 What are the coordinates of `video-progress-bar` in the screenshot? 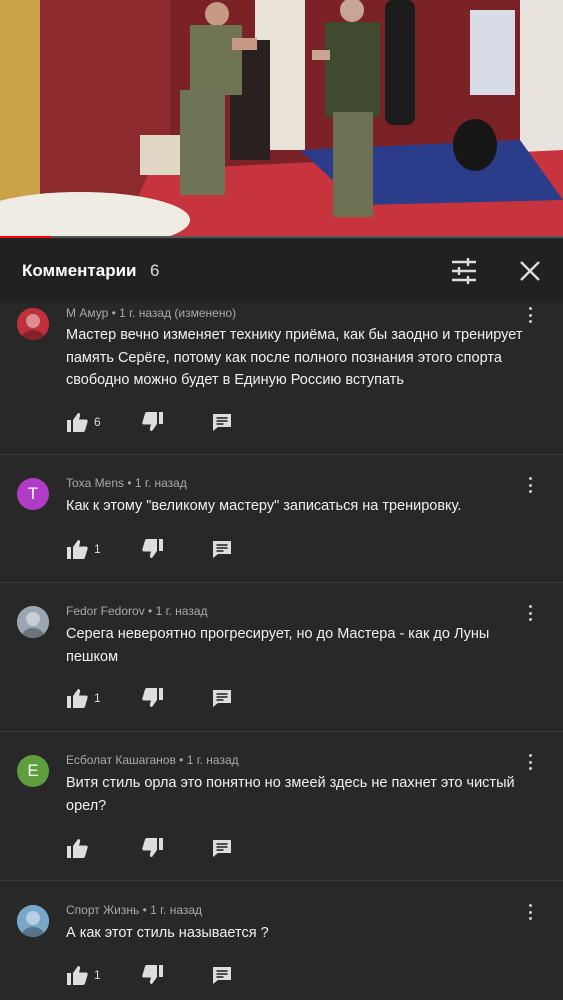 It's located at (281, 237).